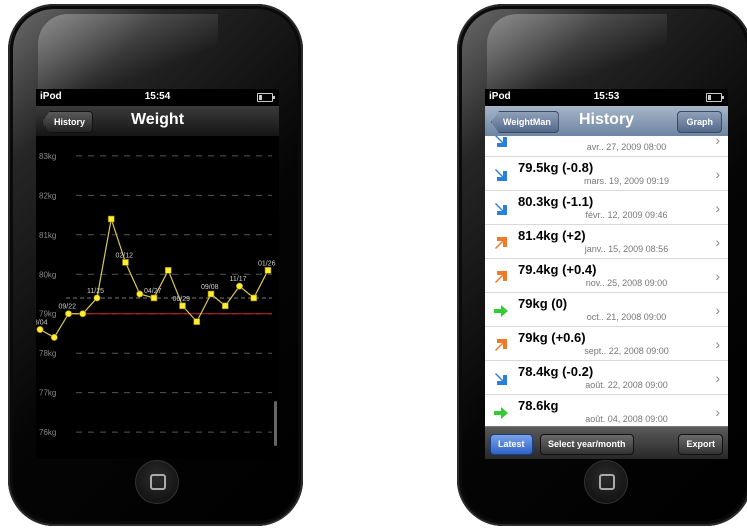 This screenshot has width=747, height=531. What do you see at coordinates (606, 310) in the screenshot?
I see `history-row: 79kg (0) oct.. 21, 2008 09:00 ›` at bounding box center [606, 310].